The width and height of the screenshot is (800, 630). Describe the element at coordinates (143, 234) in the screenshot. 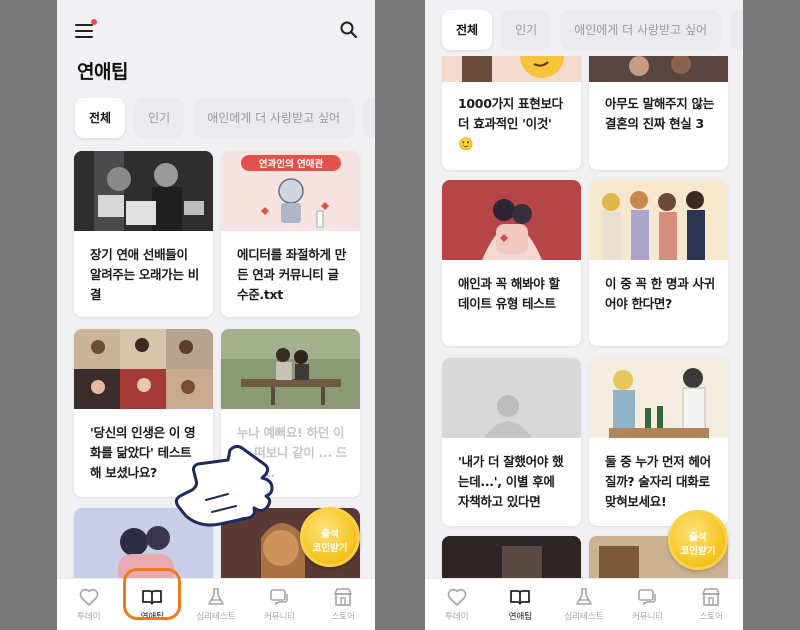

I see `article-card: 장기 연애 선배들이 알려주는 오래가는 비결` at that location.